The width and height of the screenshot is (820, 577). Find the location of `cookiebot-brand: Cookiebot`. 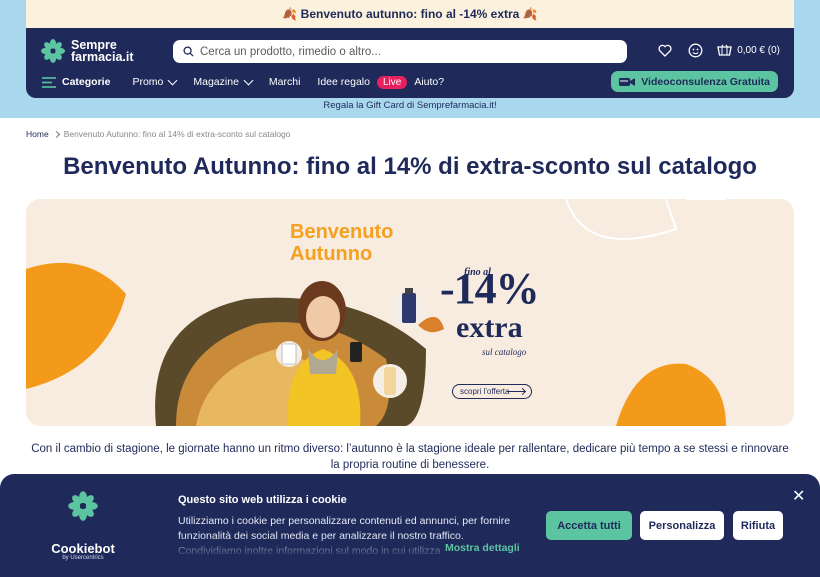

cookiebot-brand: Cookiebot is located at coordinates (83, 548).